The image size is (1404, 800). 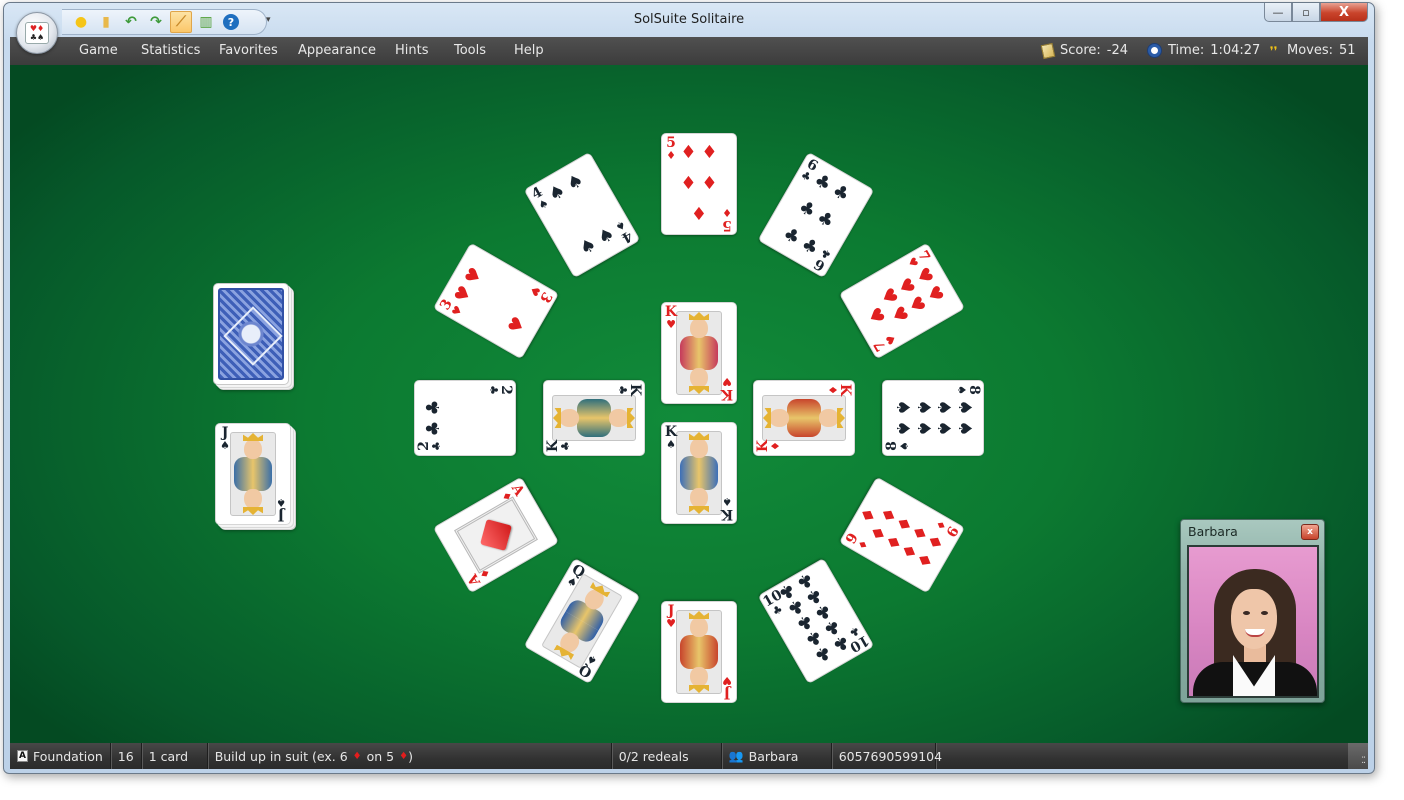 I want to click on card-index: A ♦, so click(x=479, y=577).